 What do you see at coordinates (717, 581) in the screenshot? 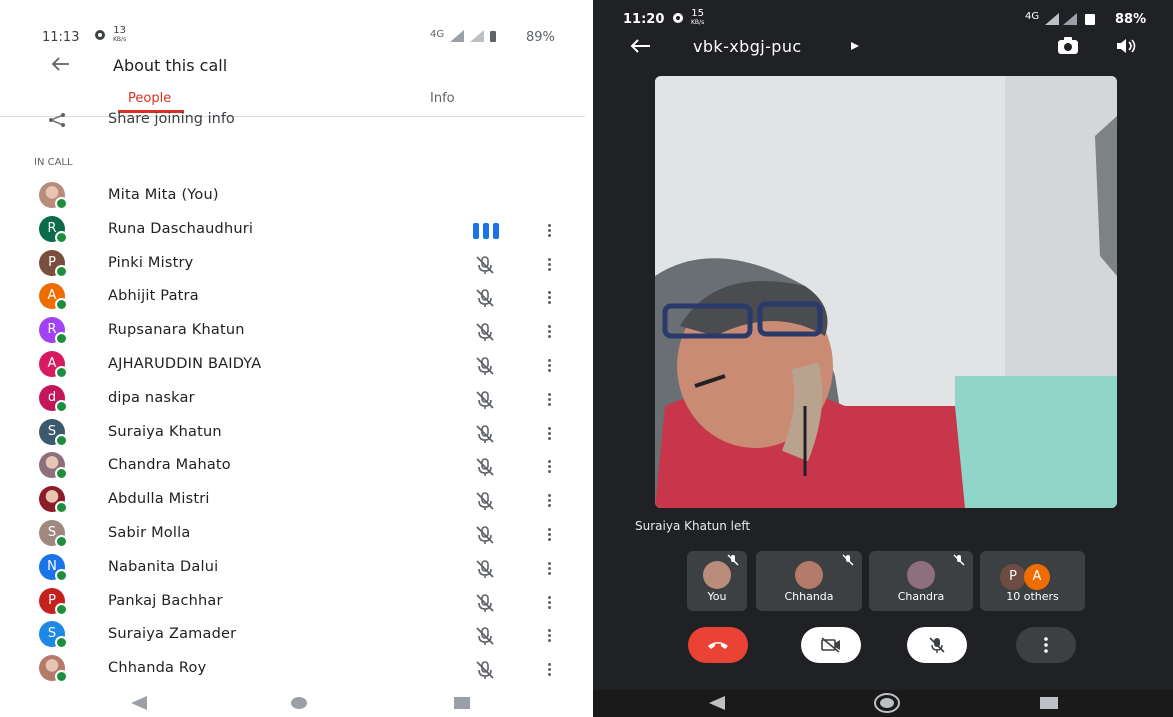
I see `tile-you: You` at bounding box center [717, 581].